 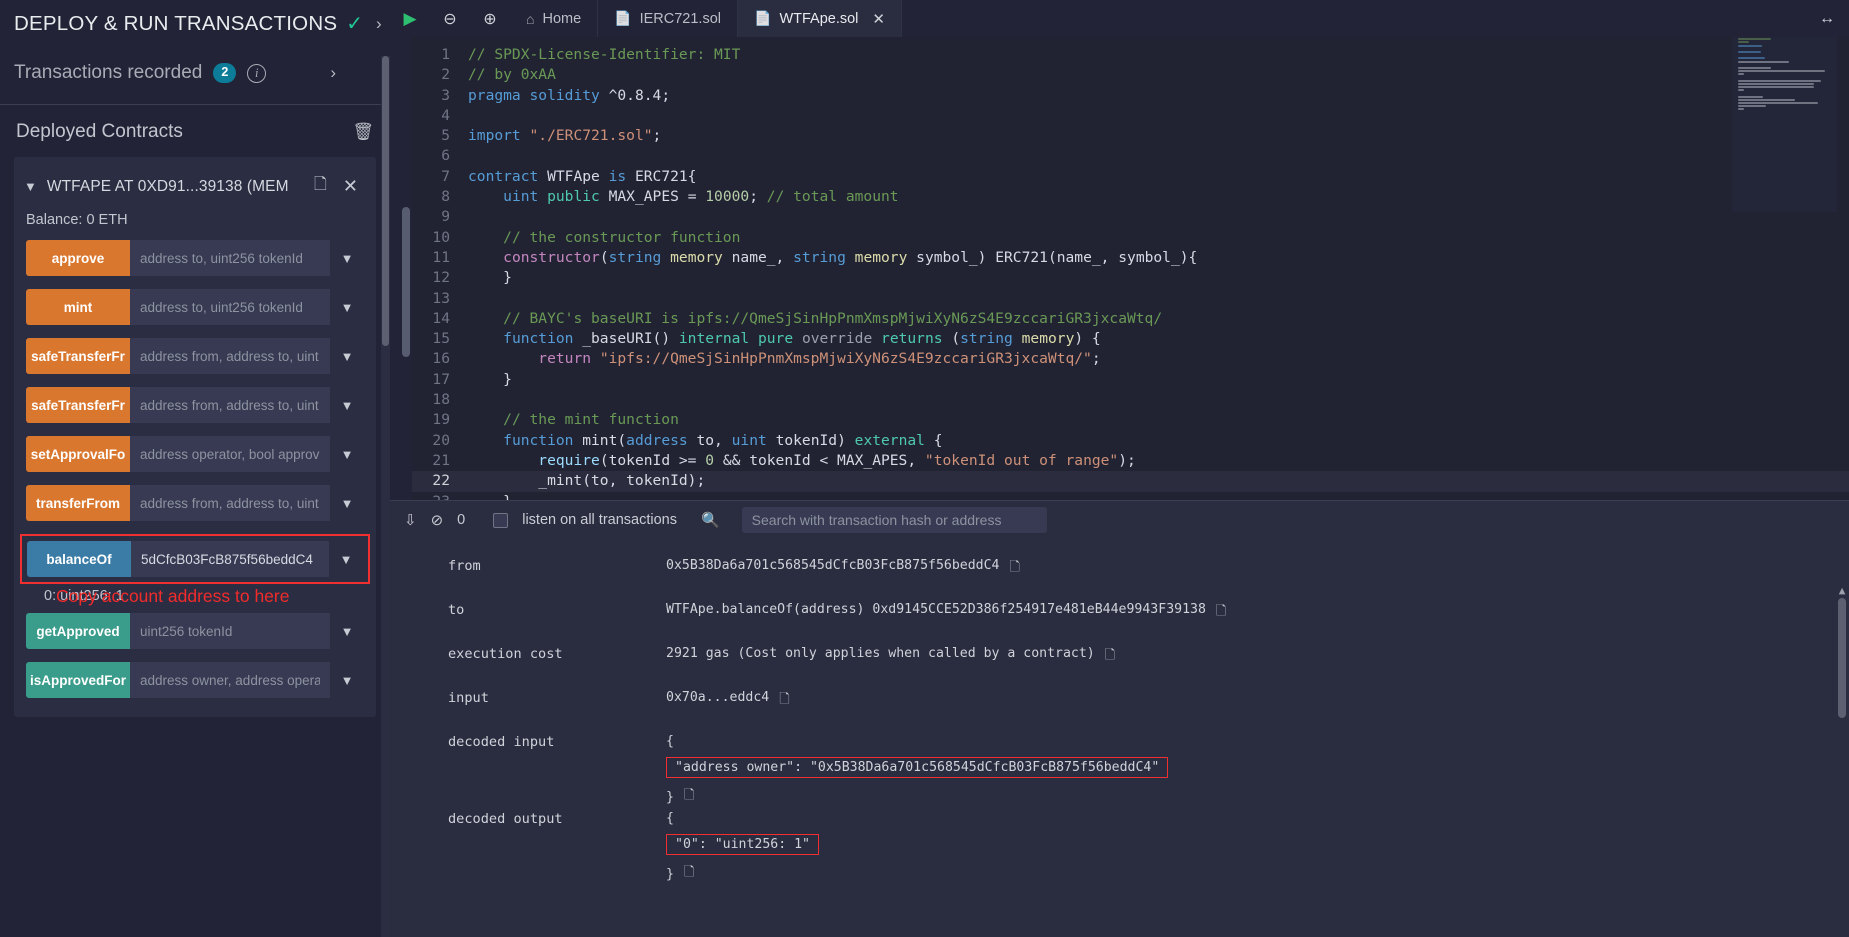 What do you see at coordinates (1130, 96) in the screenshot?
I see `code-line: 3 pragma solidity ^0.8.4;` at bounding box center [1130, 96].